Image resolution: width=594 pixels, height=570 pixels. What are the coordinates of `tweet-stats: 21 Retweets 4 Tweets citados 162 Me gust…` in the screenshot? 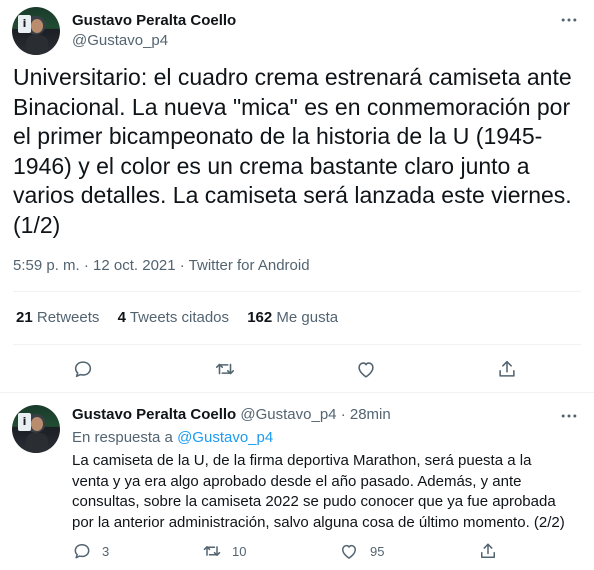 It's located at (184, 317).